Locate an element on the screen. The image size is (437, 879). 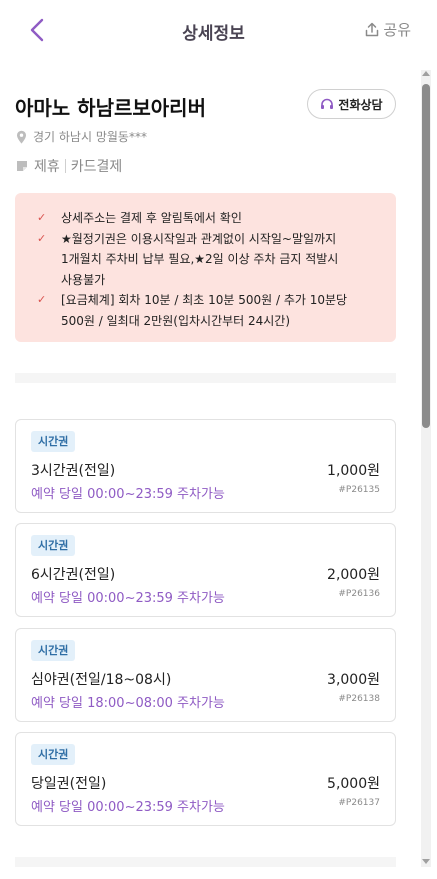
tag-partner: 제휴 is located at coordinates (47, 167).